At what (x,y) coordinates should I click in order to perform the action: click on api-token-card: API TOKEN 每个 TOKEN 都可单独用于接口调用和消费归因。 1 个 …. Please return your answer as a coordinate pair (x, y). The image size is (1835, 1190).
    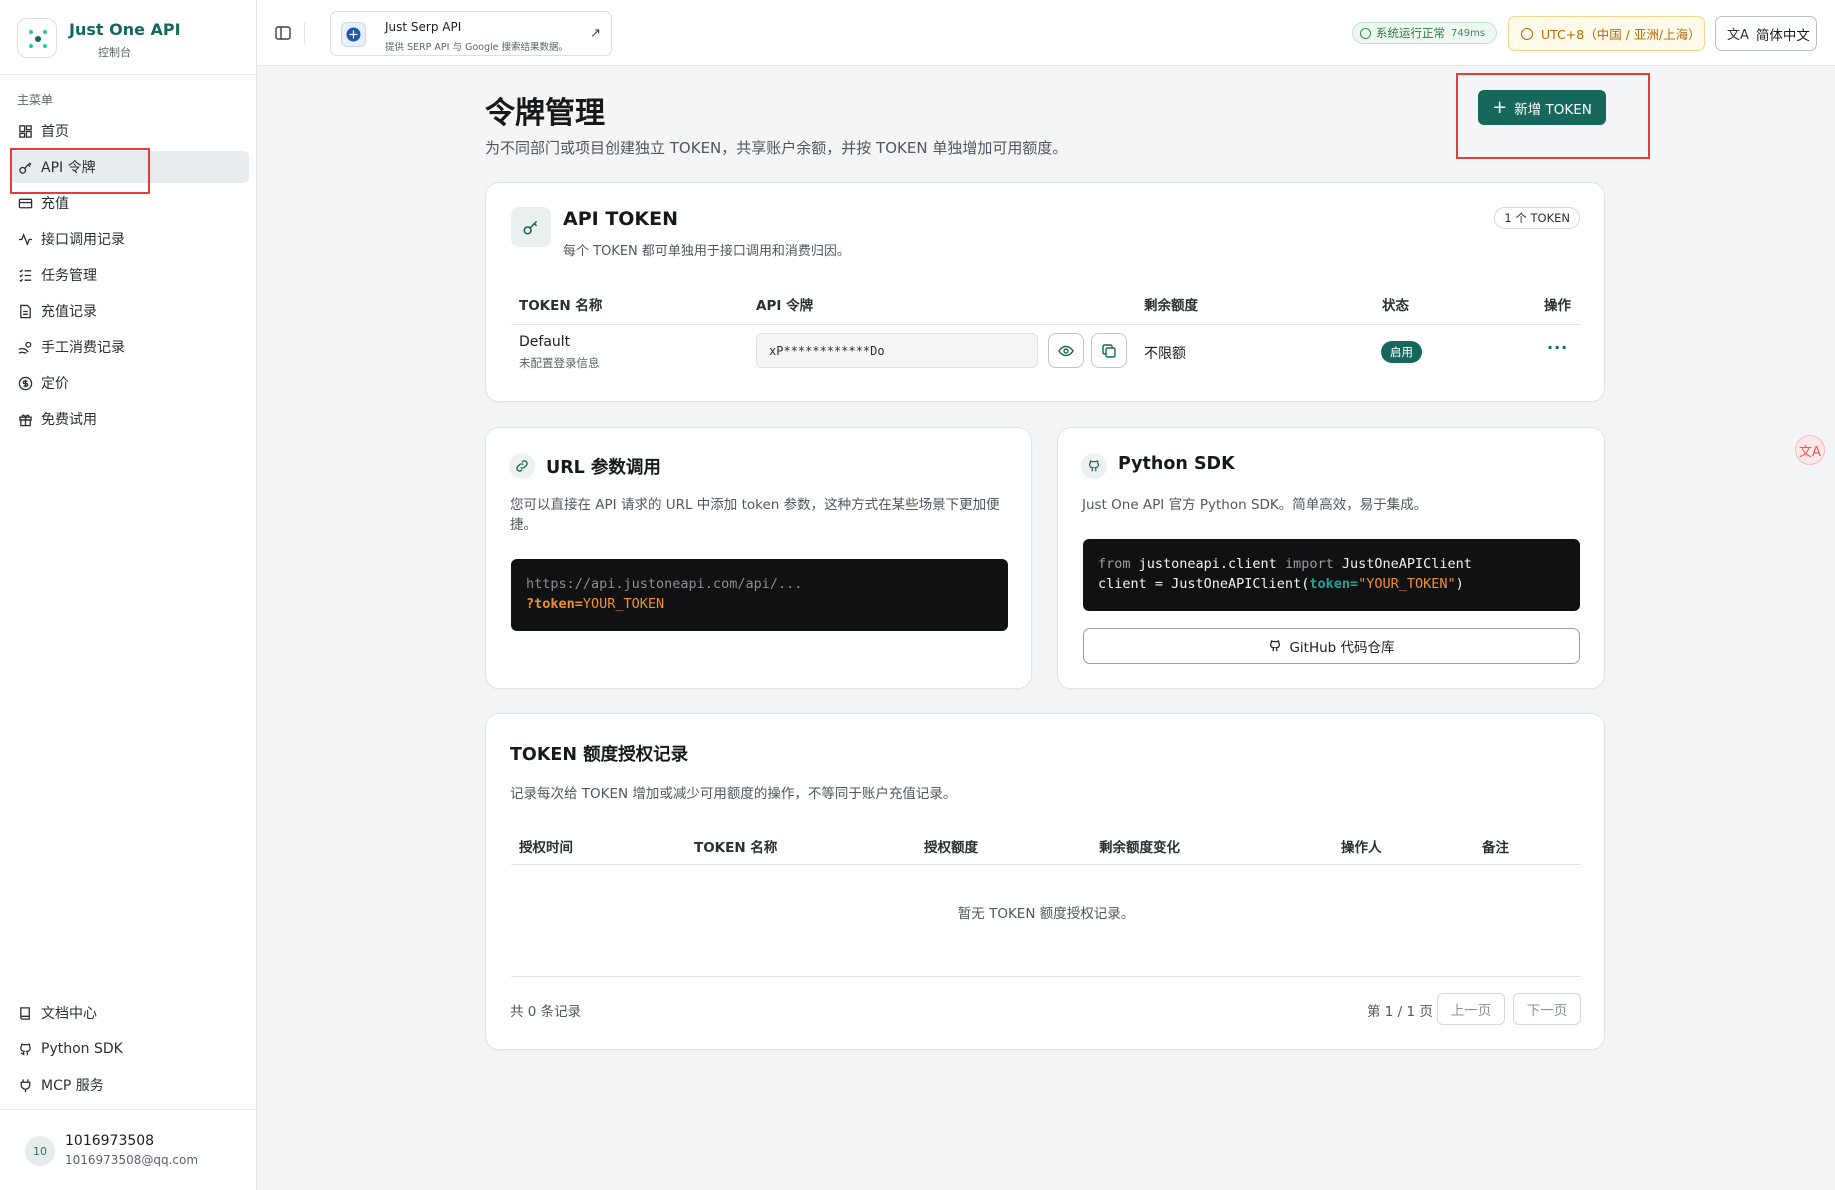
    Looking at the image, I should click on (1045, 292).